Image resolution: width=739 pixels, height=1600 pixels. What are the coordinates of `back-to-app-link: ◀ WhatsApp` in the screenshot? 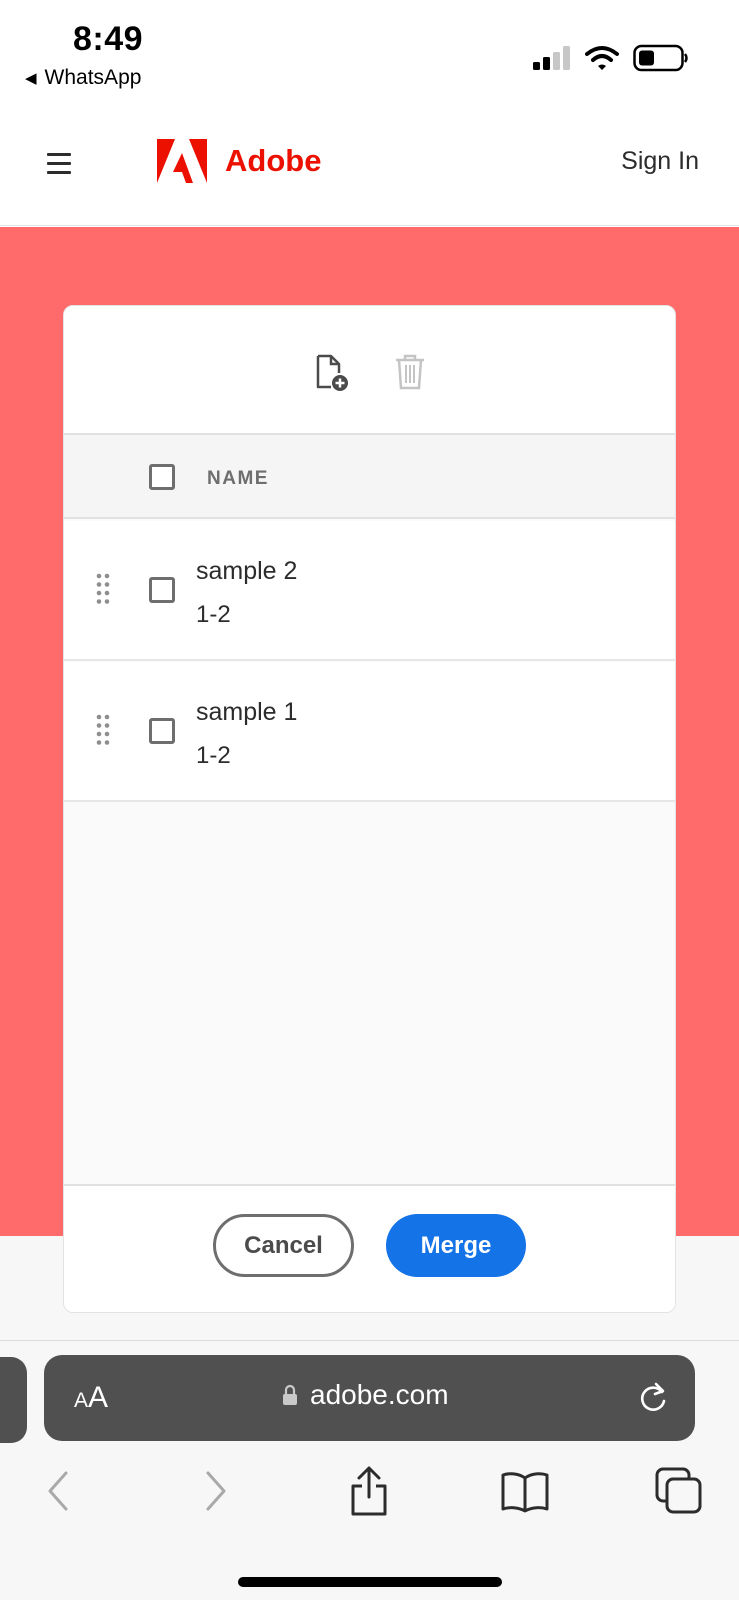 It's located at (83, 78).